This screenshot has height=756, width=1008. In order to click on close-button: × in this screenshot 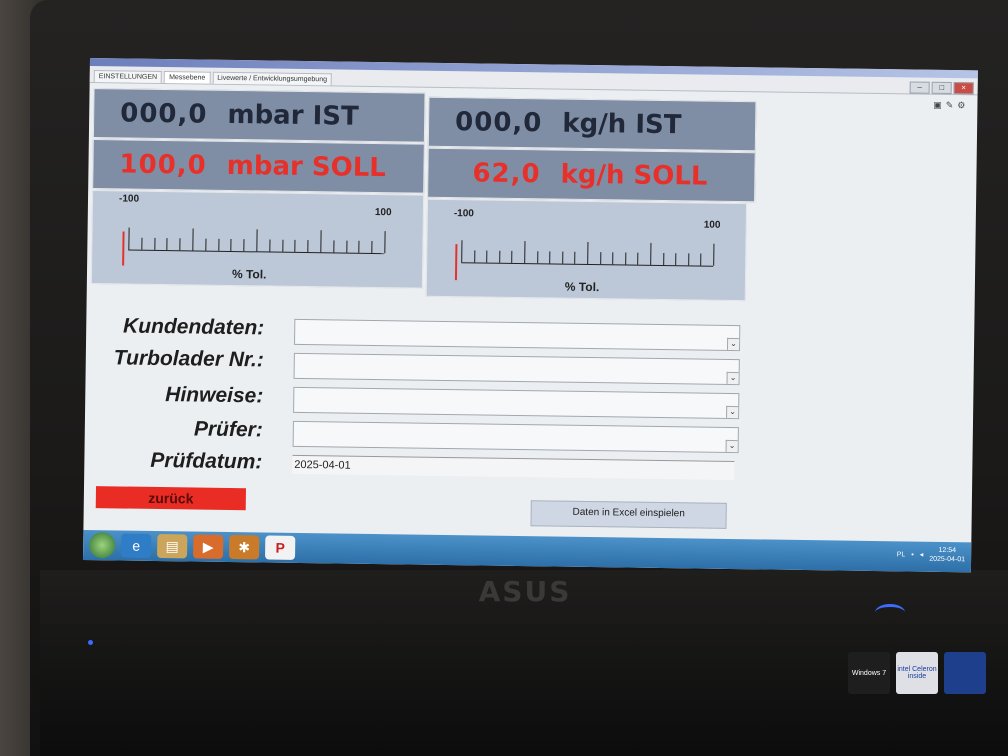, I will do `click(963, 88)`.